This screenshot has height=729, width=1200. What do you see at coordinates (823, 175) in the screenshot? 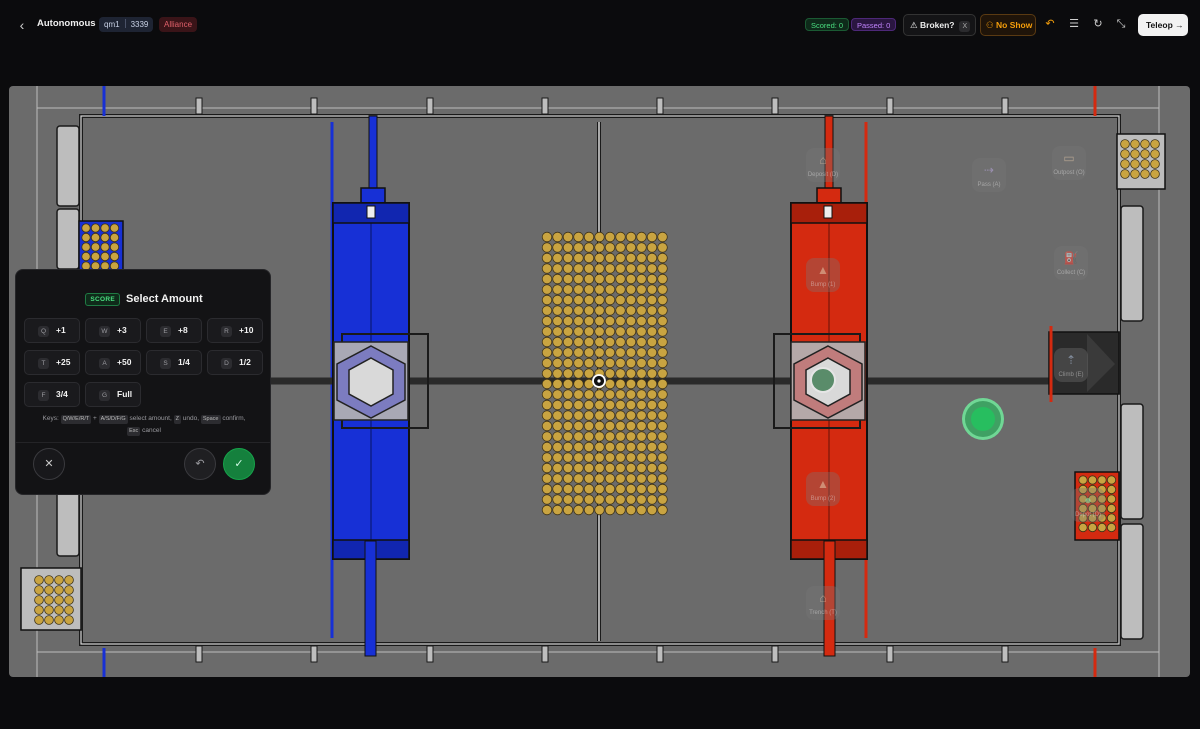
I see `zone-label: Deposit (D)` at bounding box center [823, 175].